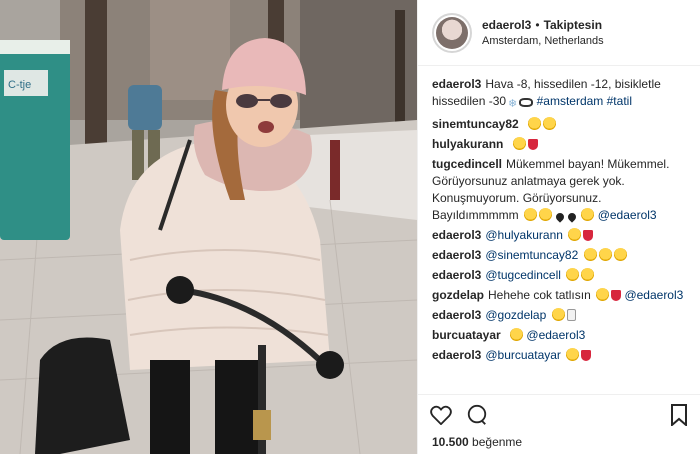  Describe the element at coordinates (539, 295) in the screenshot. I see `comment-text: Hehehe cok tatlısın` at that location.